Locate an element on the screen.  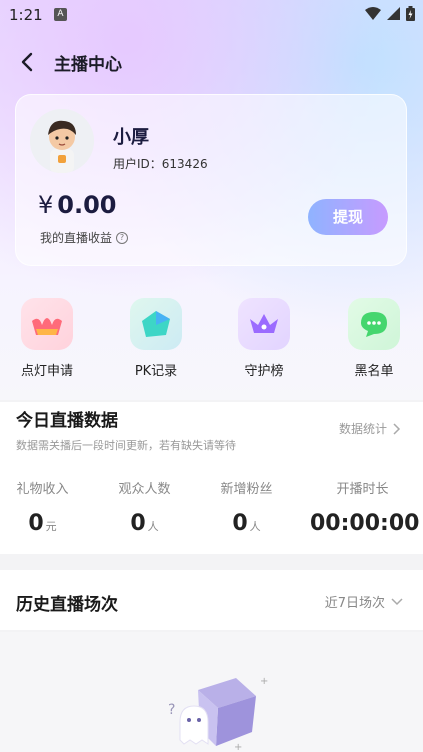
quick-action-guardian-rank: 守护榜 is located at coordinates (264, 338).